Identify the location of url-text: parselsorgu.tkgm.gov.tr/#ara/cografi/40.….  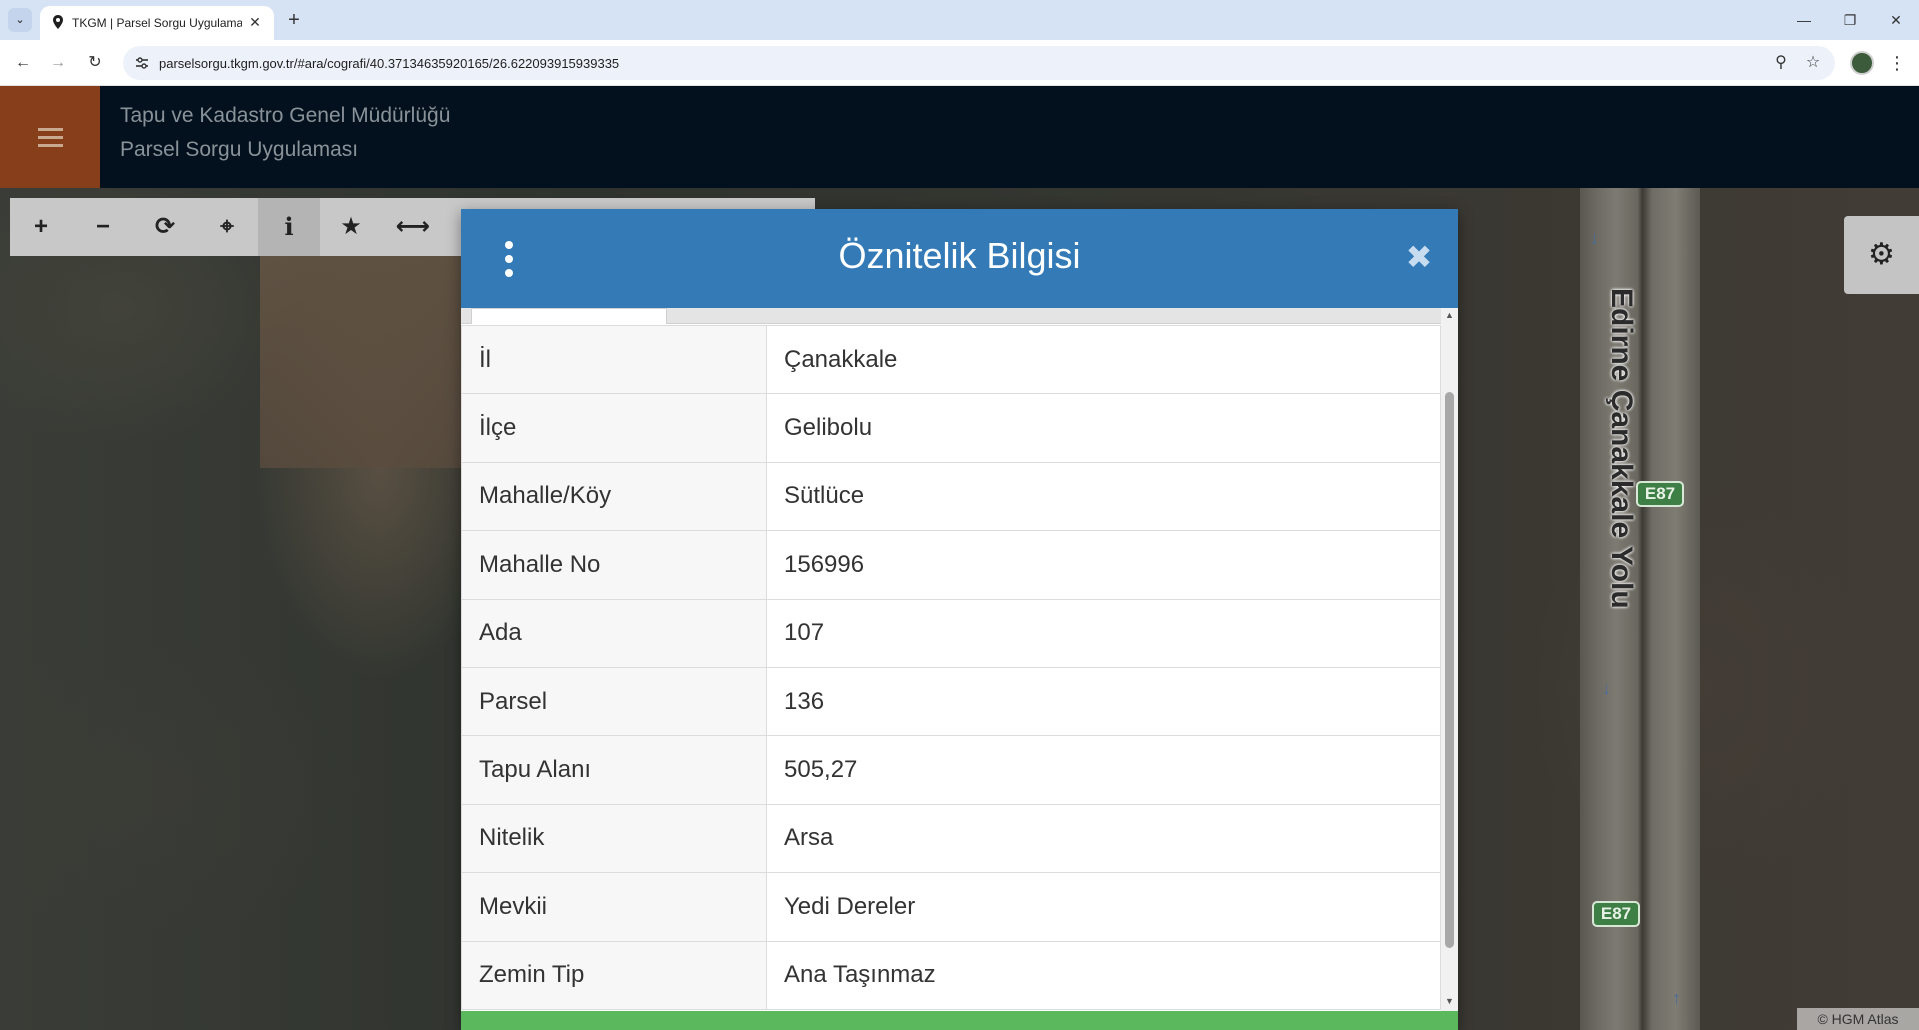
(389, 63).